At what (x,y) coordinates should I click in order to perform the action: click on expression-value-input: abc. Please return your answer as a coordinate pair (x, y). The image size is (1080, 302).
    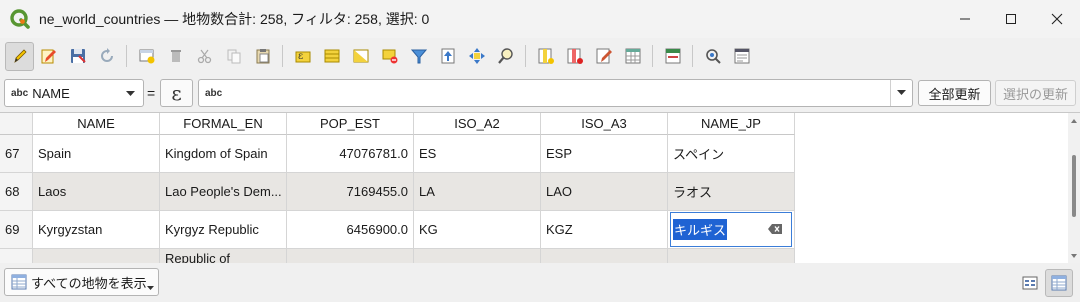
    Looking at the image, I should click on (555, 93).